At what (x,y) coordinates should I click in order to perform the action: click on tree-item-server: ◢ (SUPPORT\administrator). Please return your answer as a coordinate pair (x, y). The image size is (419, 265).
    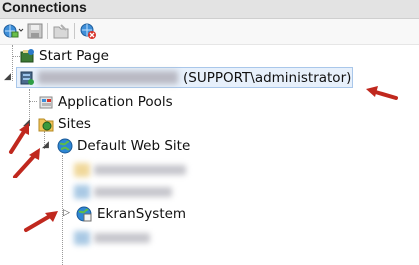
    Looking at the image, I should click on (209, 78).